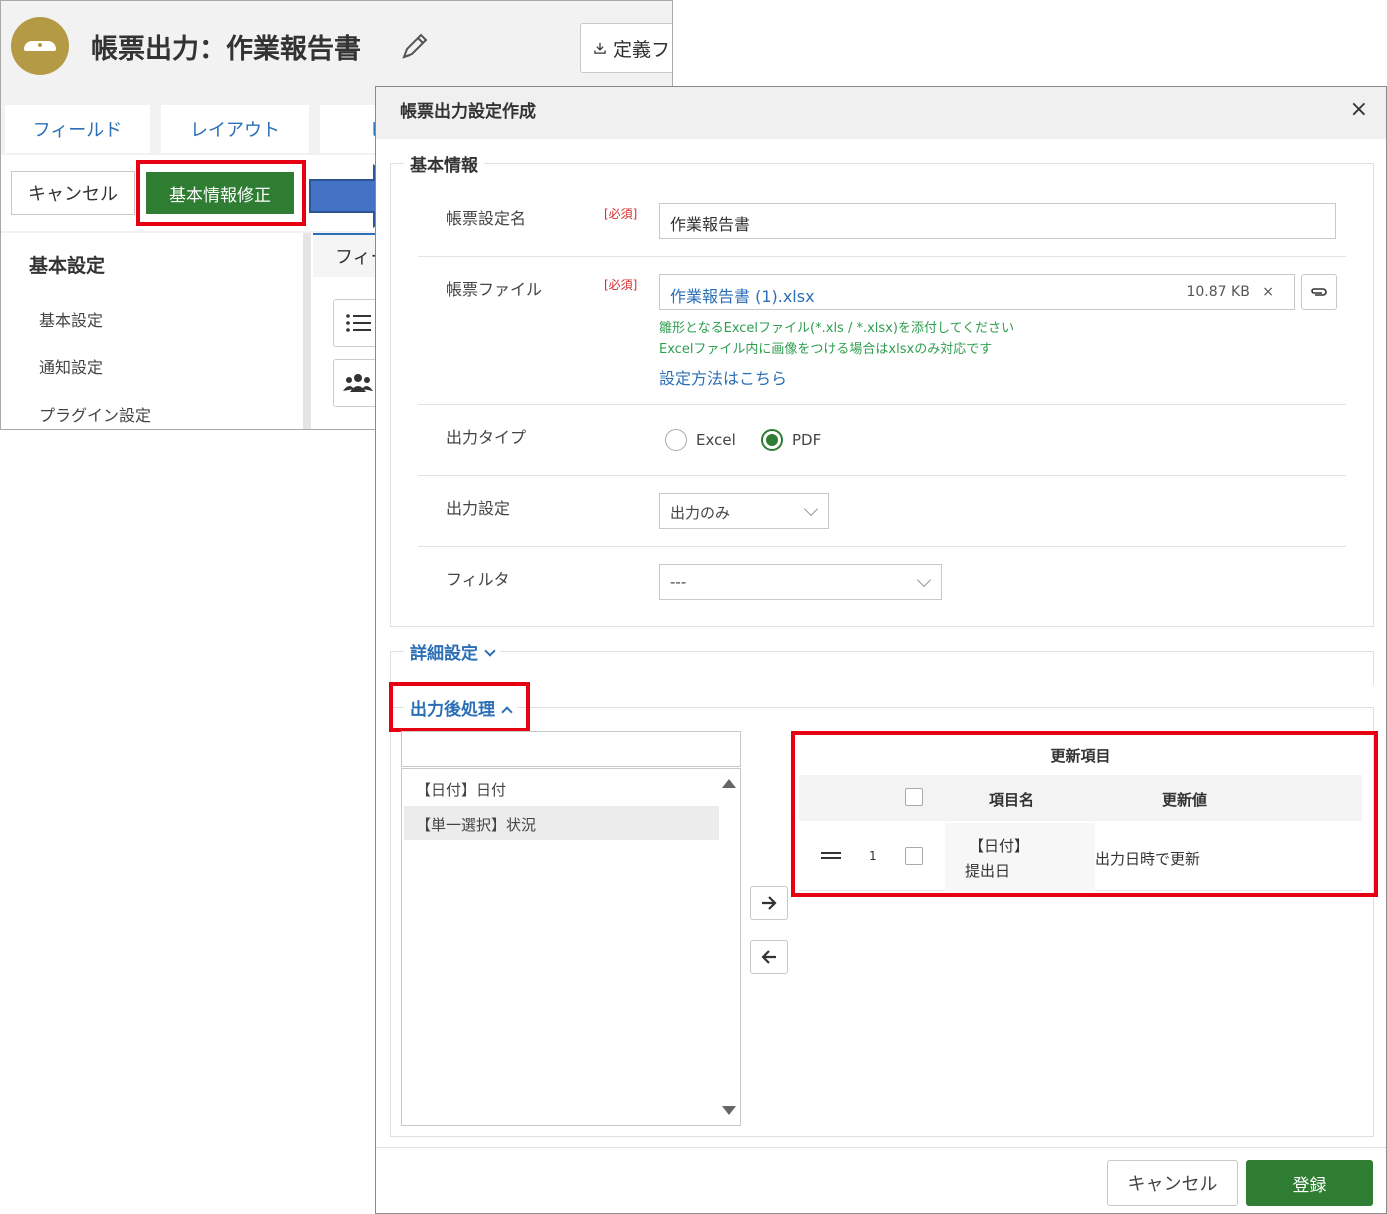 This screenshot has width=1387, height=1214. I want to click on cancel-button: キャンセル, so click(73, 193).